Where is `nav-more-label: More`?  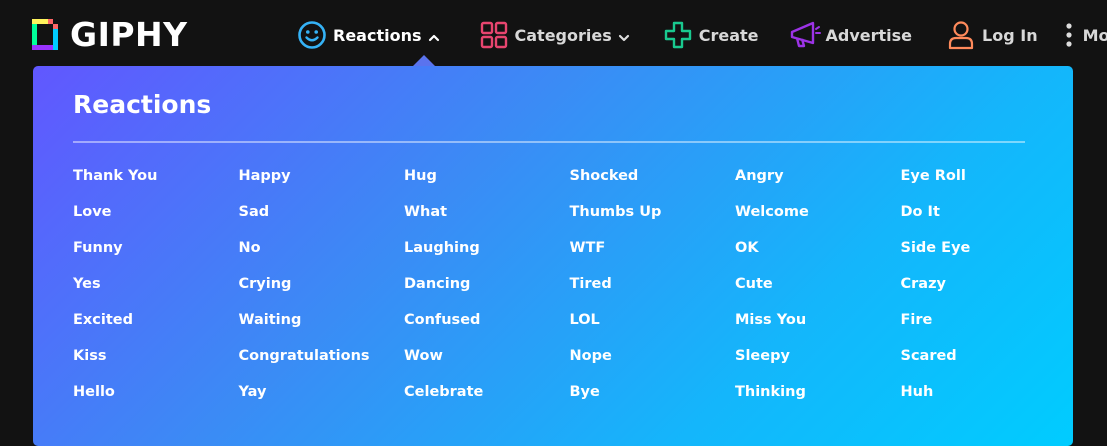
nav-more-label: More is located at coordinates (1094, 35).